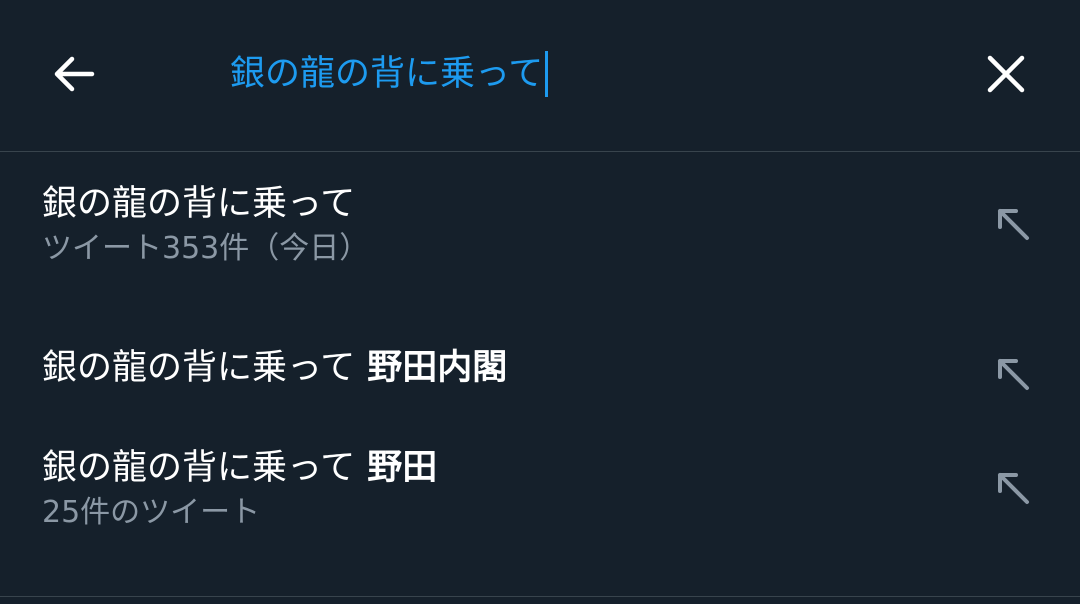  I want to click on suggestion-title: 銀の龍の背に乗って 野田, so click(561, 468).